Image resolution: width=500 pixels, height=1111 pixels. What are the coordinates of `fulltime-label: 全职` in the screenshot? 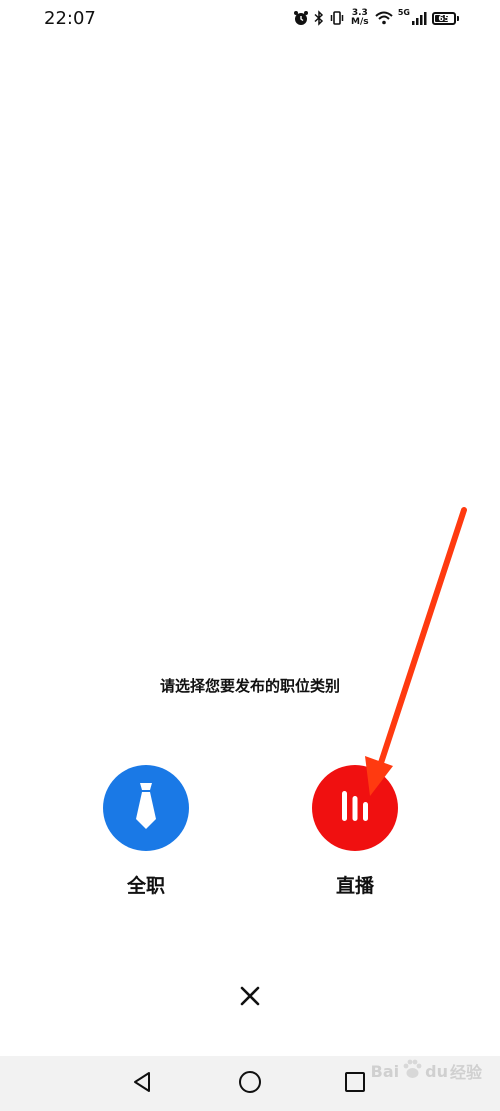 It's located at (145, 886).